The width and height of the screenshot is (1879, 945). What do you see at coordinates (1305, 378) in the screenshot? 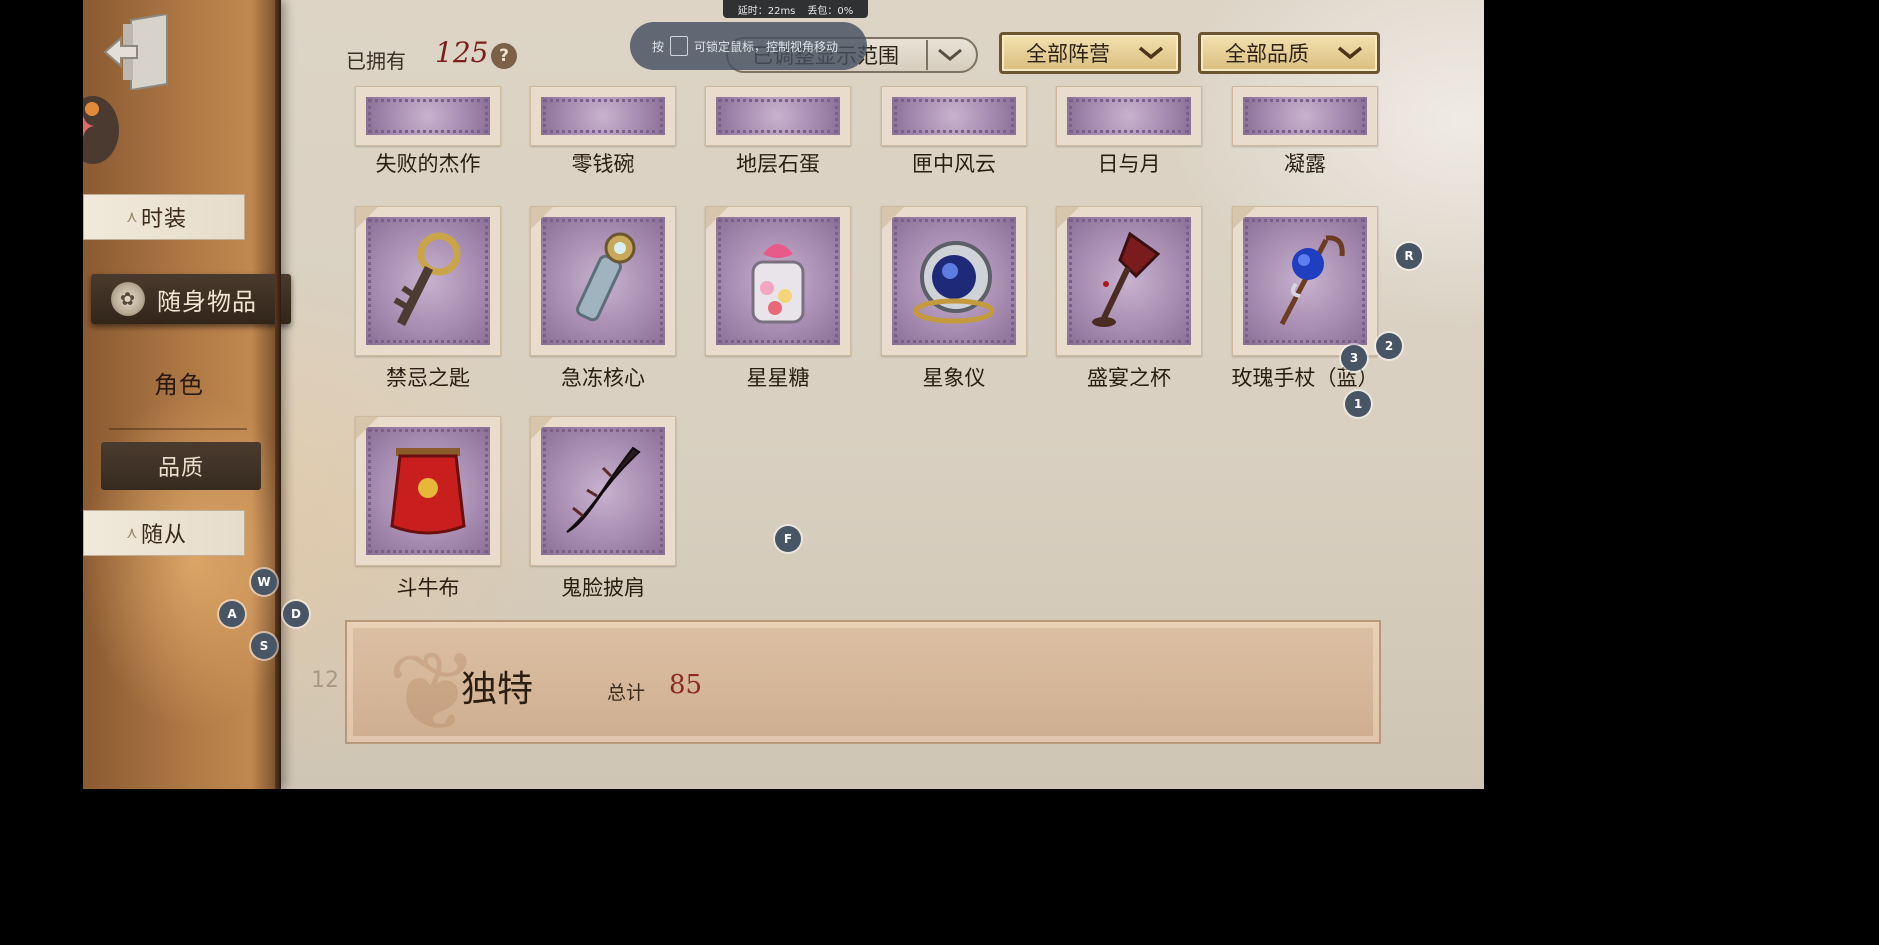
I see `item-name: 玫瑰手杖（蓝）` at bounding box center [1305, 378].